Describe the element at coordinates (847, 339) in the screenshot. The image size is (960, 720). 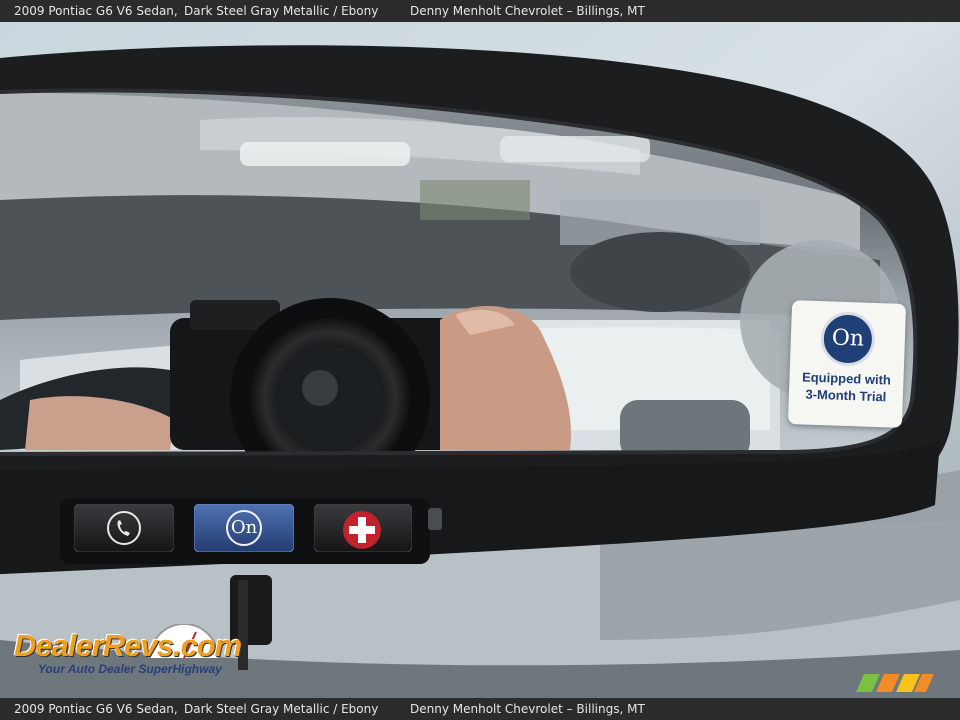
I see `onstar-logo: On` at that location.